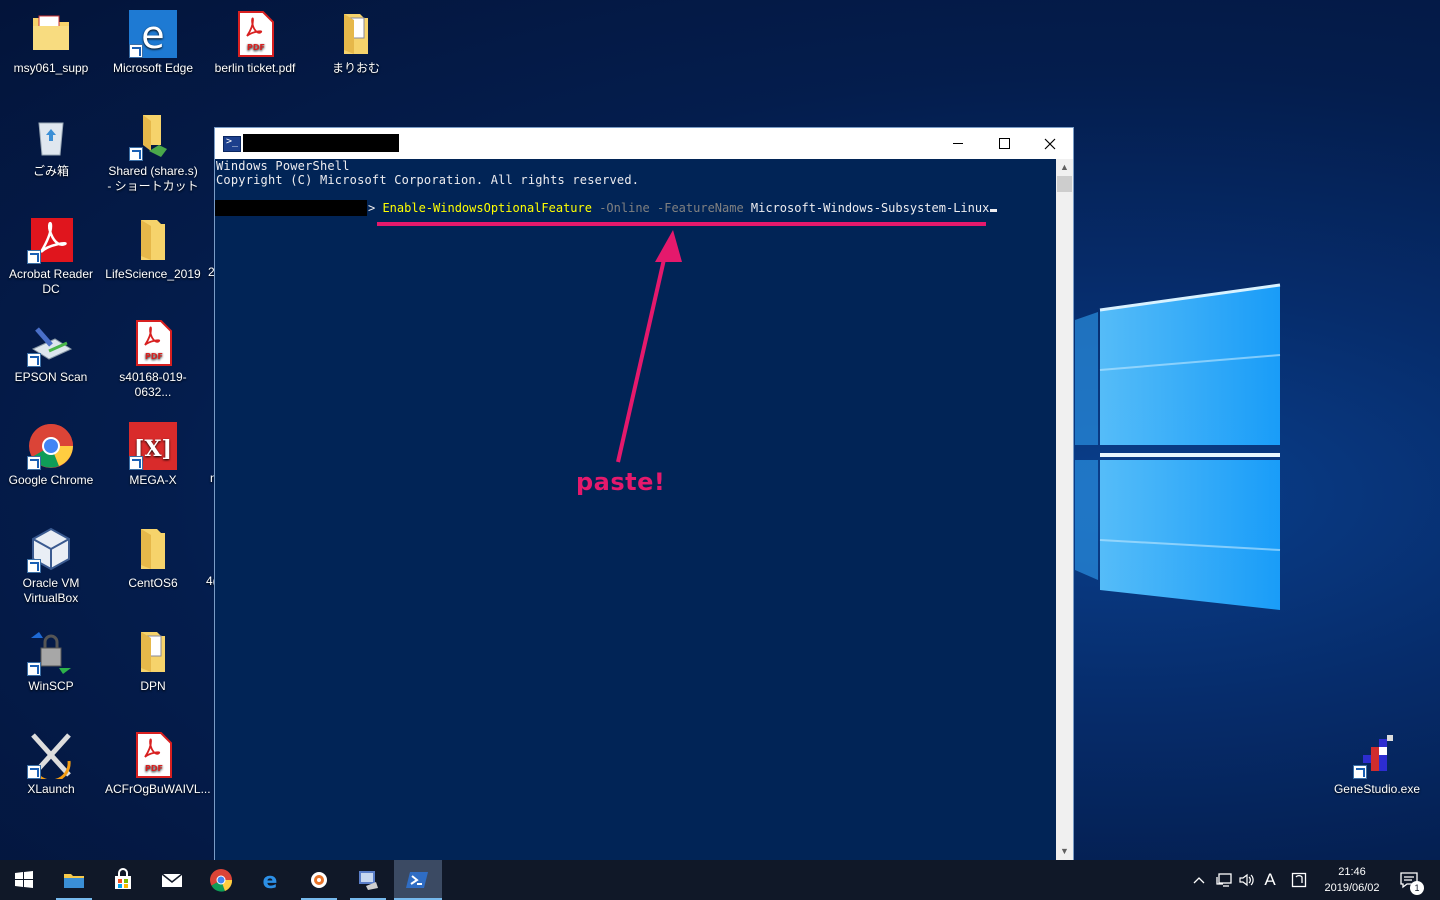 Image resolution: width=1440 pixels, height=900 pixels. What do you see at coordinates (51, 480) in the screenshot?
I see `desktop-icon-label: Google Chrome` at bounding box center [51, 480].